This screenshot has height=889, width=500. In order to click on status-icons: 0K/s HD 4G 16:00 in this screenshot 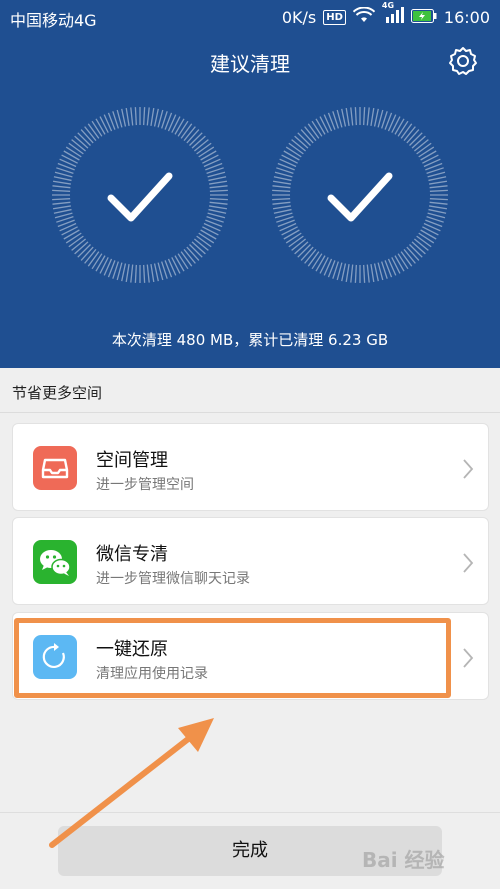, I will do `click(385, 14)`.